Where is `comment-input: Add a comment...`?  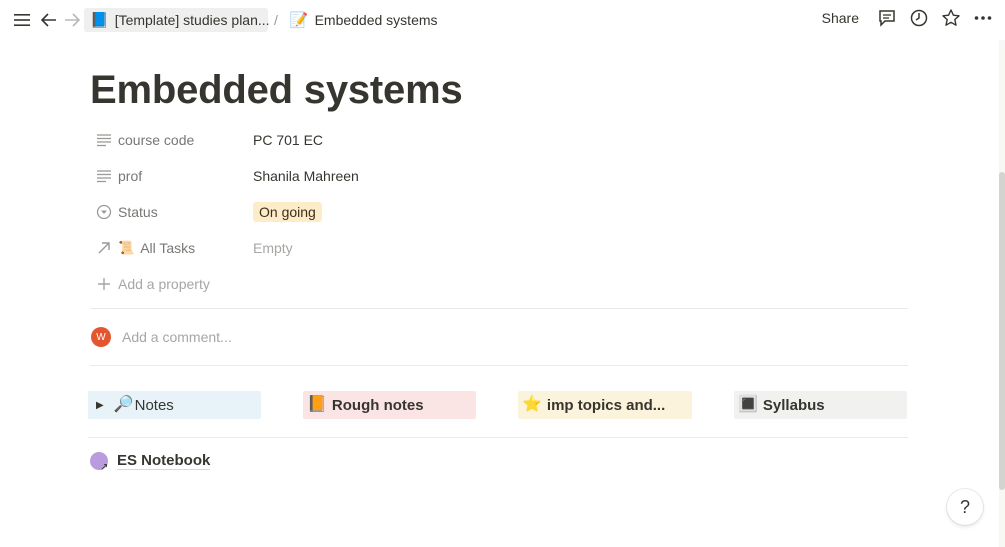 comment-input: Add a comment... is located at coordinates (177, 337).